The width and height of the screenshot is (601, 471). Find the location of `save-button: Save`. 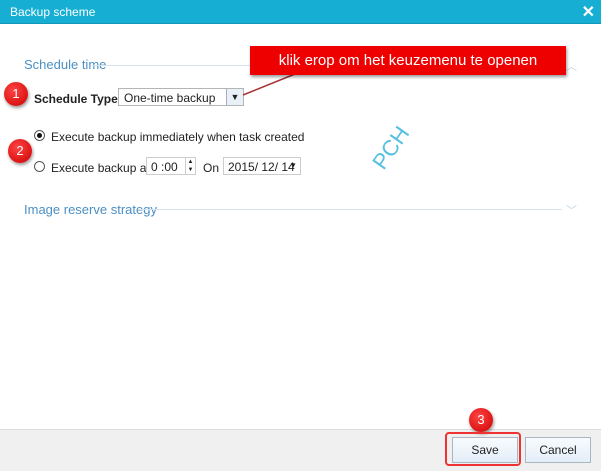

save-button: Save is located at coordinates (485, 450).